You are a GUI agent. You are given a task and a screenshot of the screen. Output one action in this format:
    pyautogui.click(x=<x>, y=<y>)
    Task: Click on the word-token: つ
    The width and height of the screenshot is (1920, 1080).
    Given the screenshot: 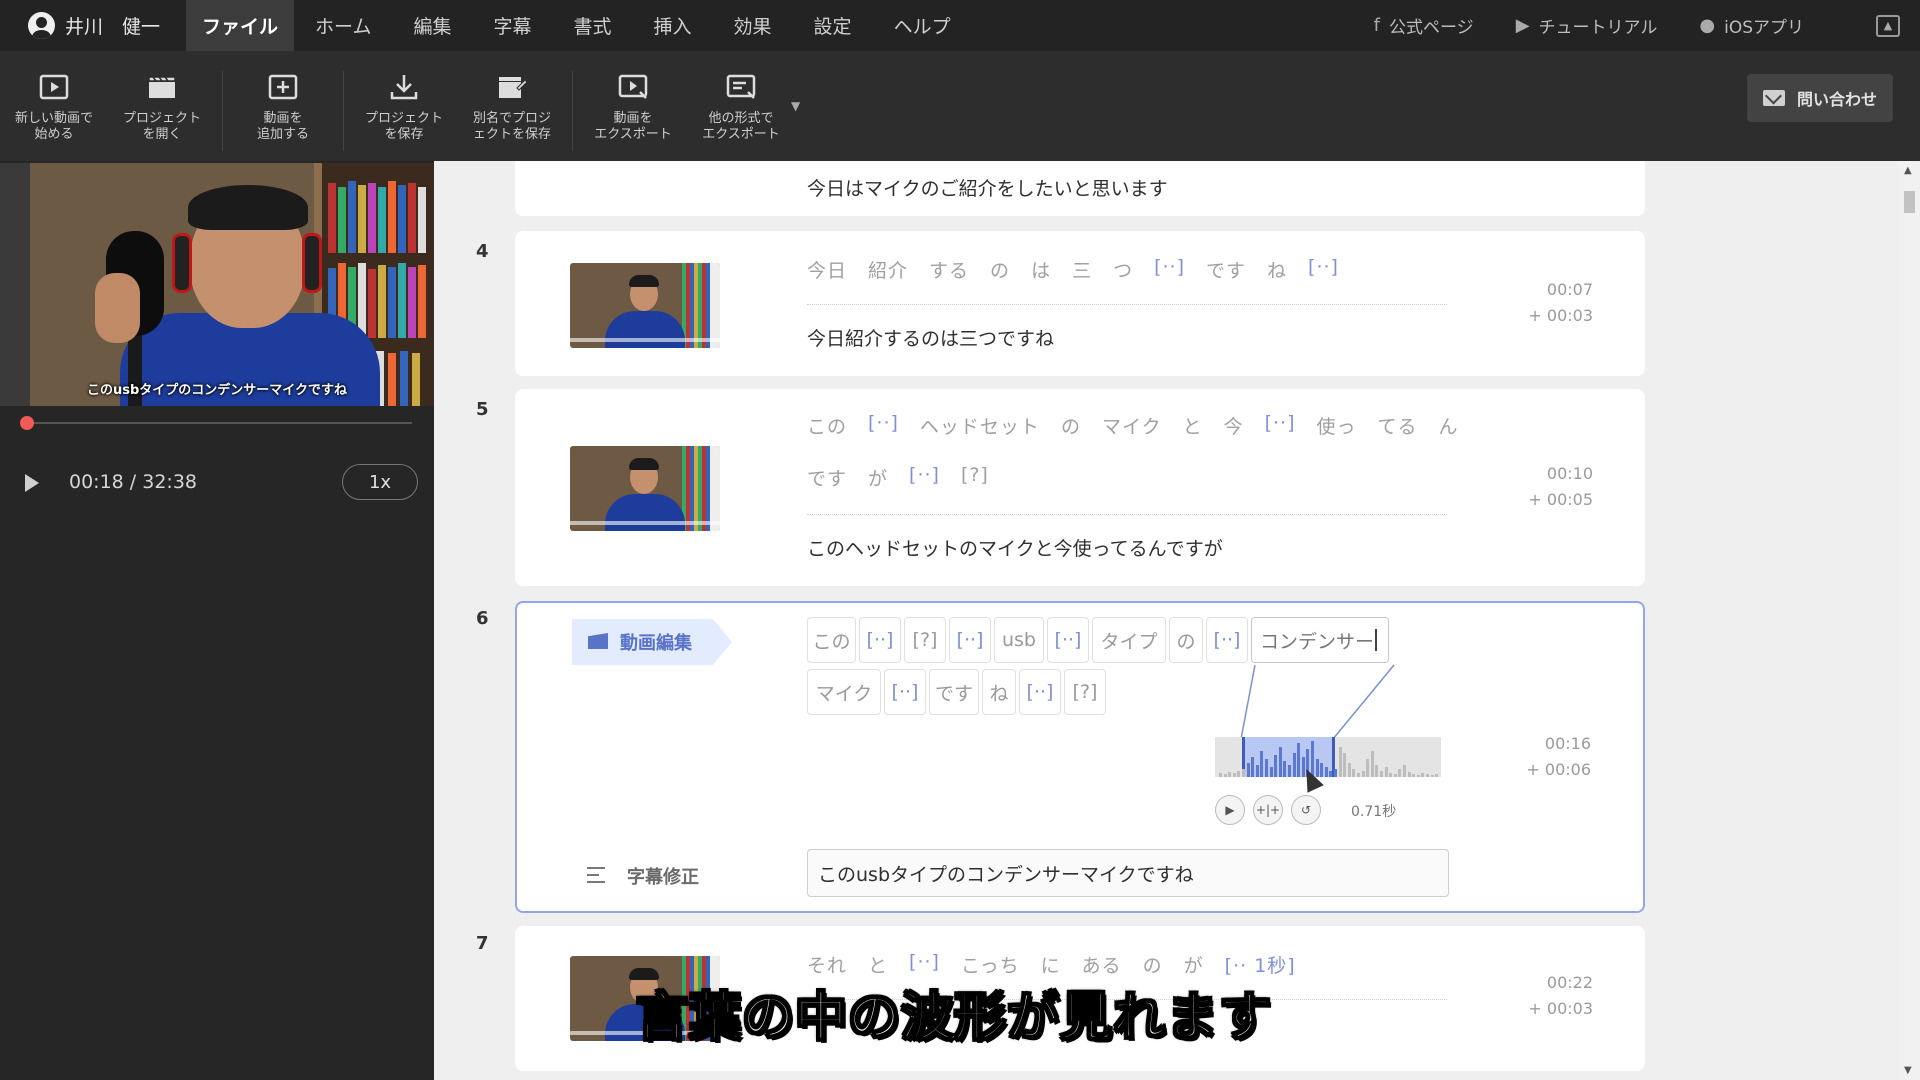 What is the action you would take?
    pyautogui.click(x=1123, y=269)
    